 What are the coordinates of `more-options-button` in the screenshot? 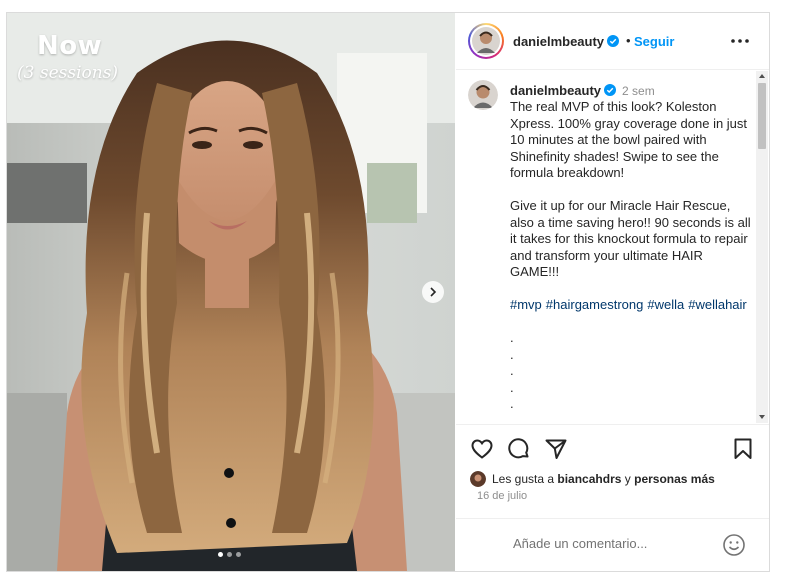 It's located at (740, 41).